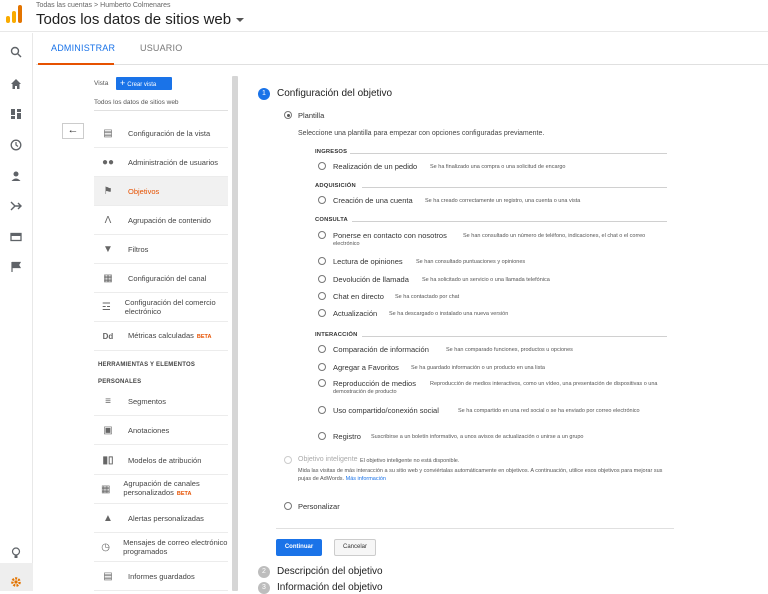 This screenshot has height=594, width=768. Describe the element at coordinates (108, 576) in the screenshot. I see `document-icon: ▤` at that location.